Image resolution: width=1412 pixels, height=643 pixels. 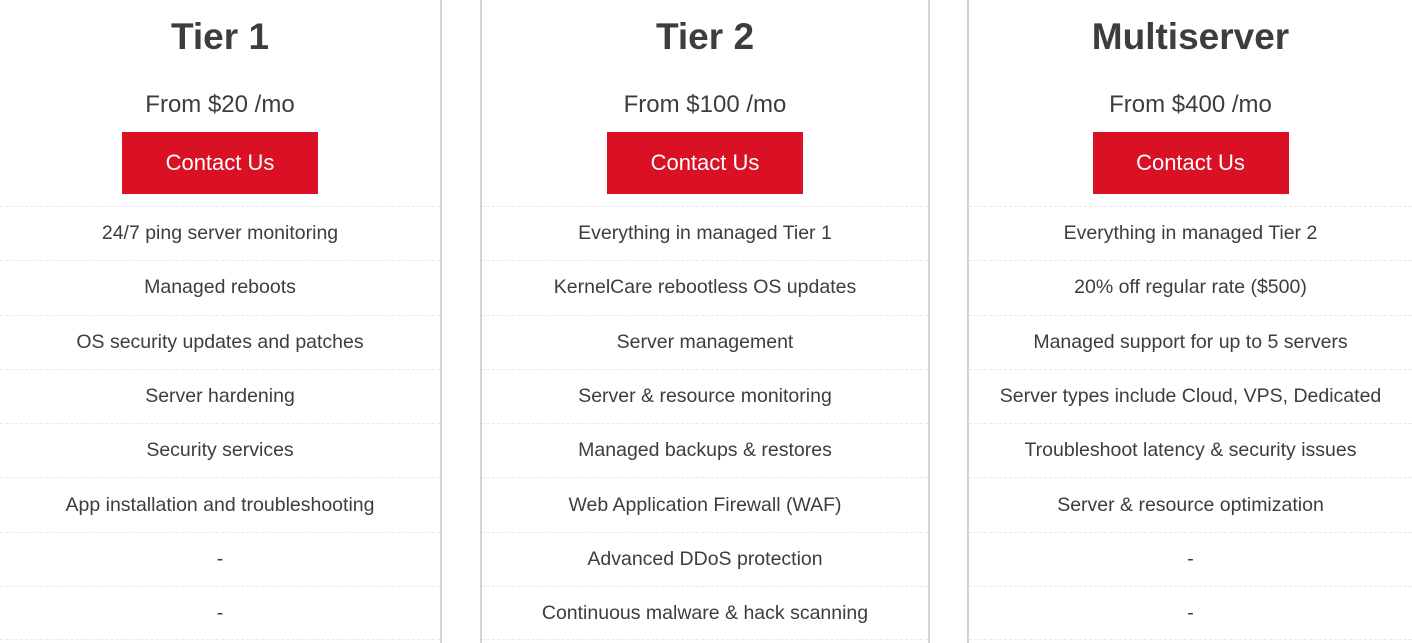 I want to click on plan-price: From $100 /mo, so click(x=705, y=104).